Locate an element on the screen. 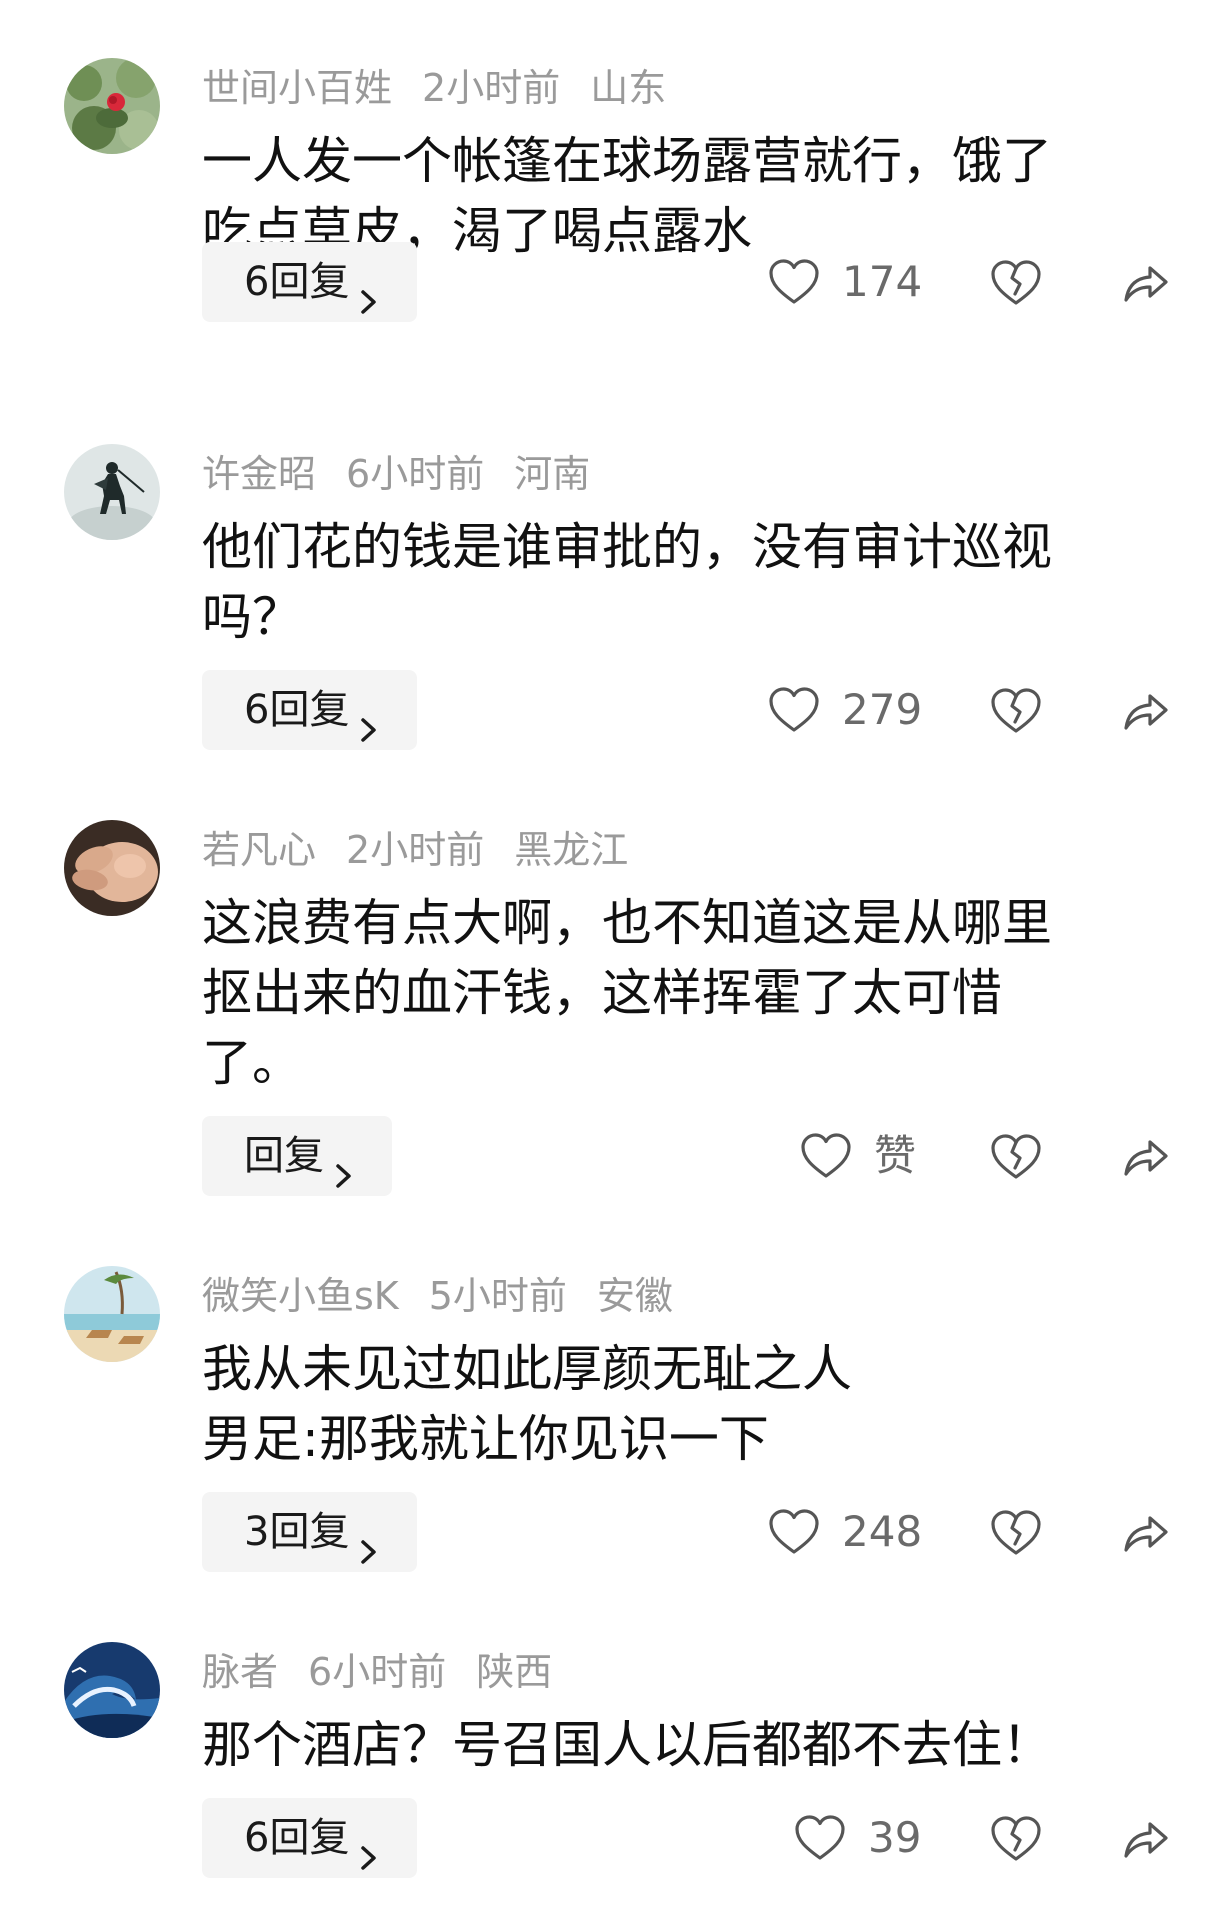 This screenshot has height=1912, width=1228. comment-actions: 赞 is located at coordinates (614, 1156).